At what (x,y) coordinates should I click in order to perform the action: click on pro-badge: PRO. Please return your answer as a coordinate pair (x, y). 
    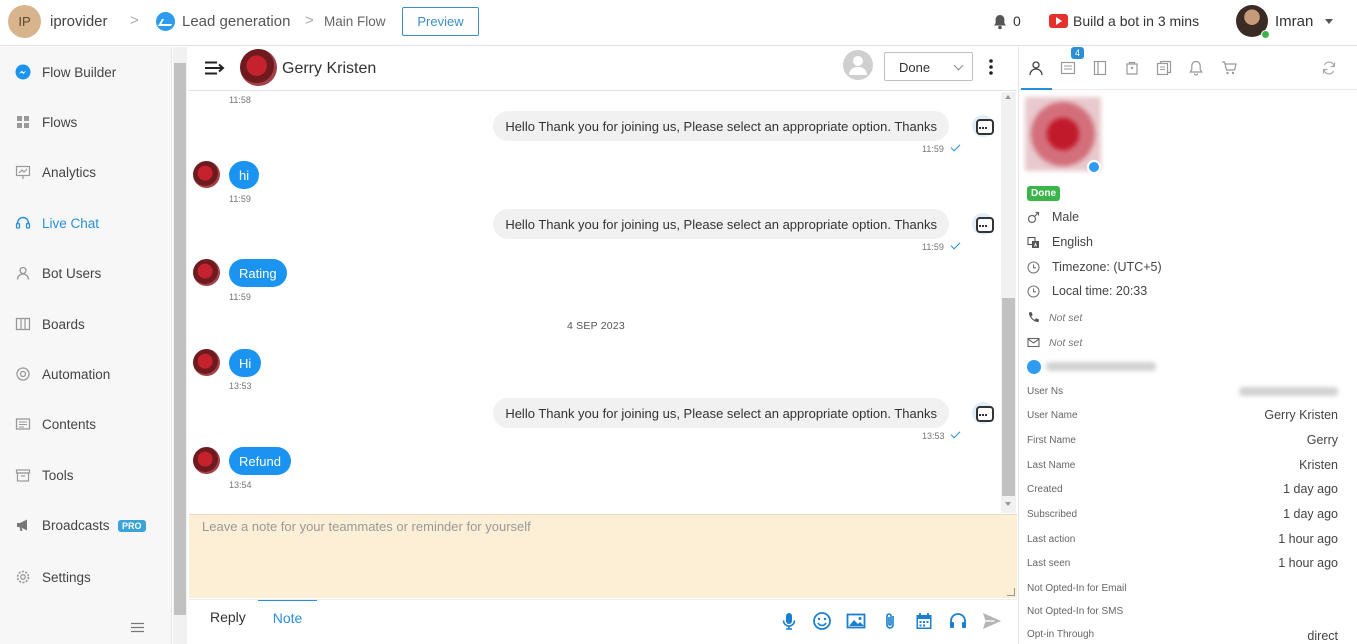
    Looking at the image, I should click on (132, 526).